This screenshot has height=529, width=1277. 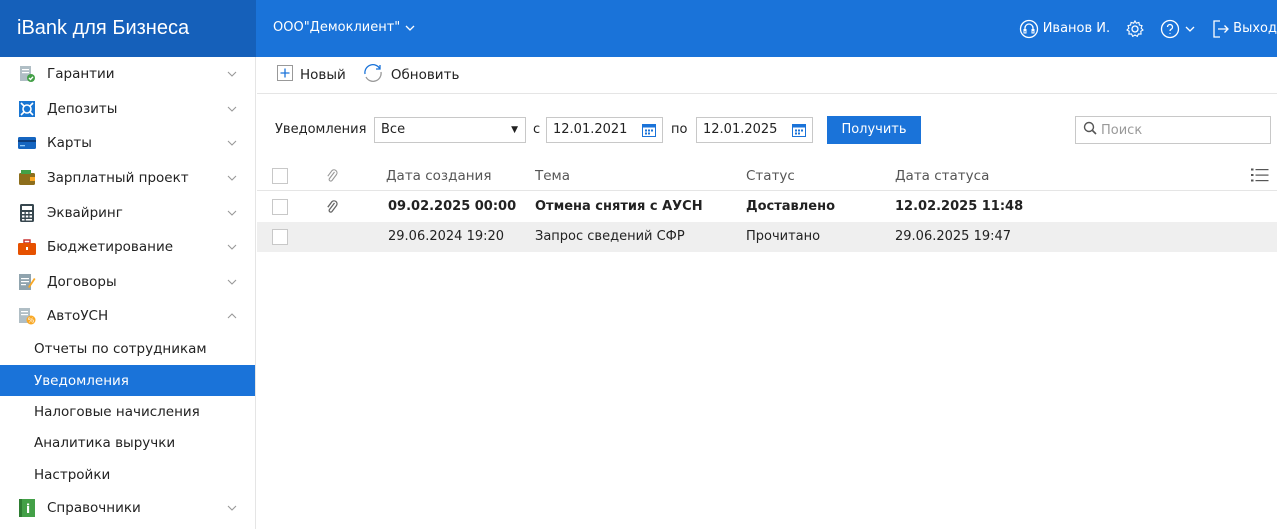 What do you see at coordinates (127, 74) in the screenshot?
I see `sidebar-item-guarantees: Гарантии` at bounding box center [127, 74].